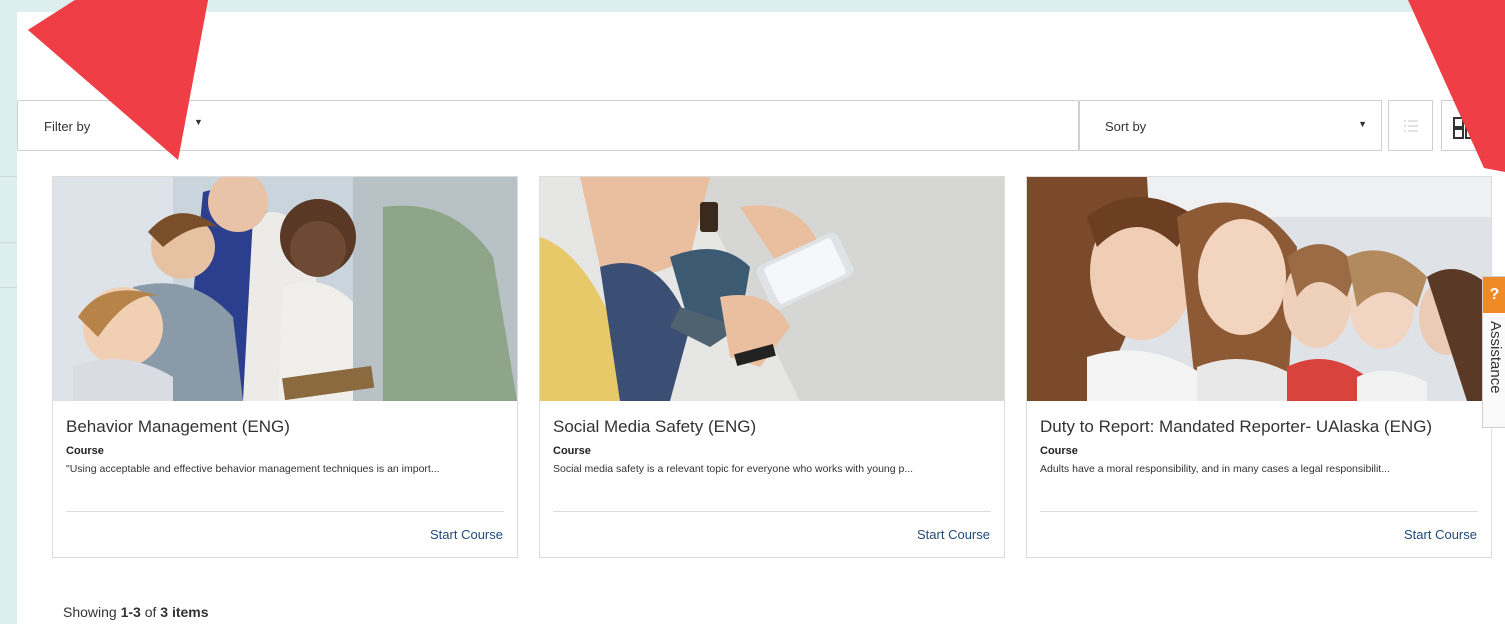 This screenshot has height=624, width=1505. What do you see at coordinates (150, 612) in the screenshot?
I see `status-middle: of` at bounding box center [150, 612].